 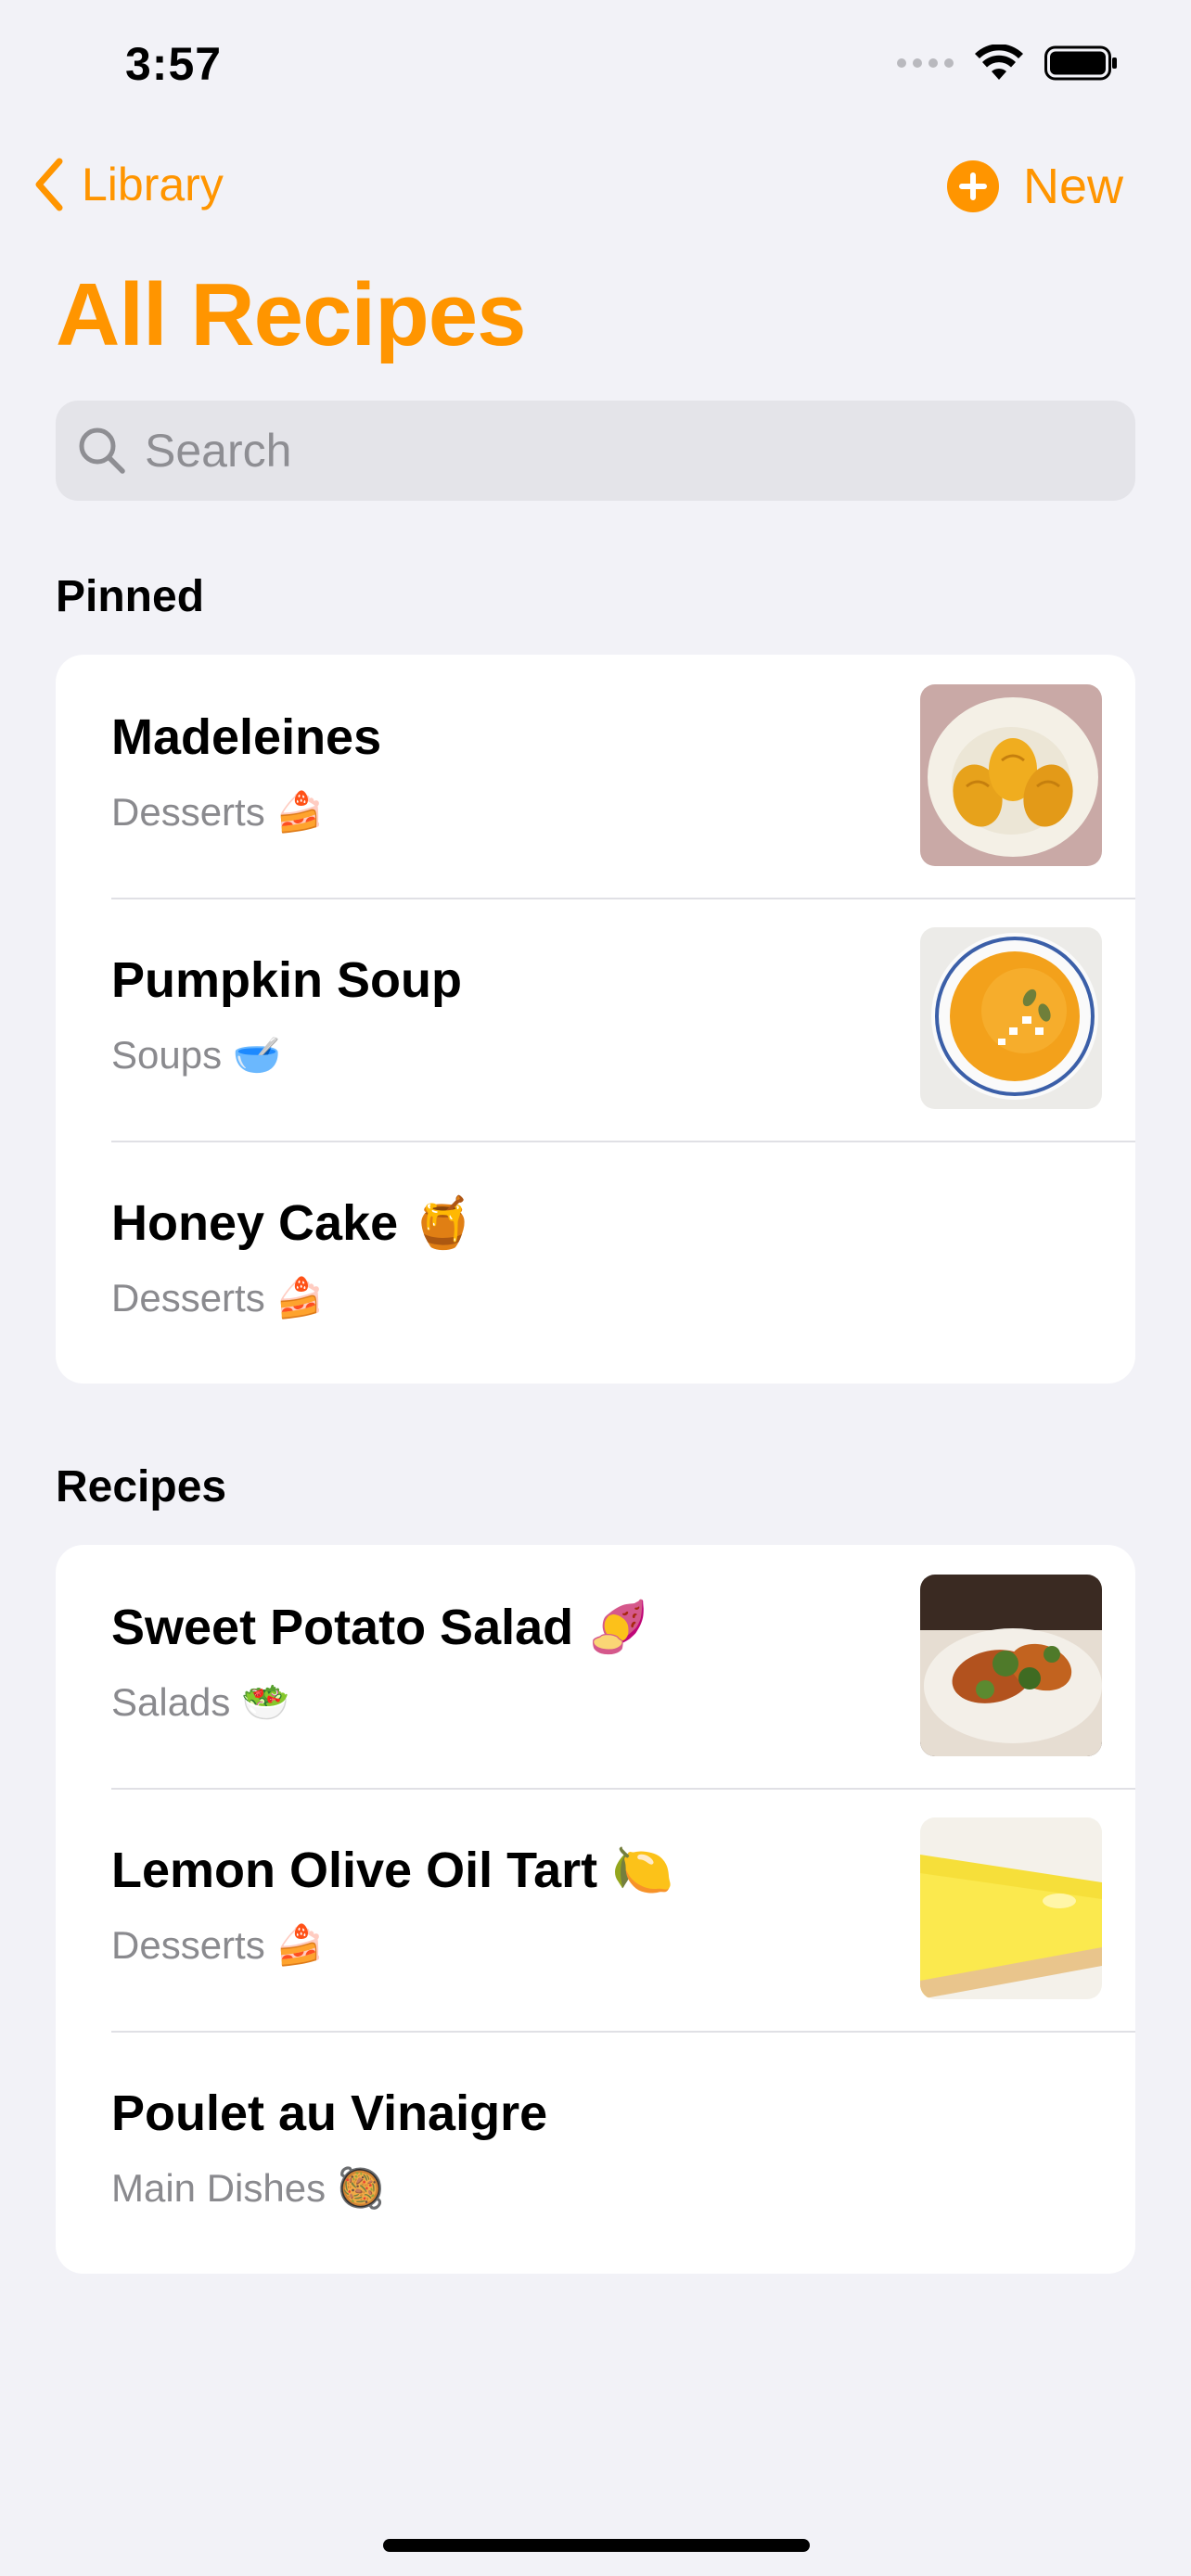 I want to click on recipe-title: Honey Cake 🍯, so click(x=293, y=1223).